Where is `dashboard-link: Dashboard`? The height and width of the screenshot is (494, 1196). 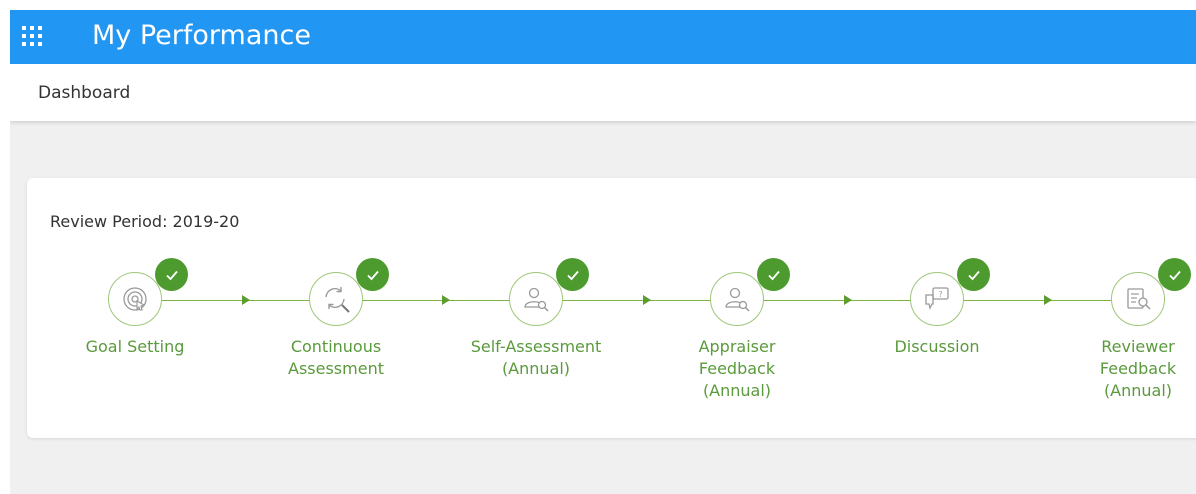 dashboard-link: Dashboard is located at coordinates (84, 93).